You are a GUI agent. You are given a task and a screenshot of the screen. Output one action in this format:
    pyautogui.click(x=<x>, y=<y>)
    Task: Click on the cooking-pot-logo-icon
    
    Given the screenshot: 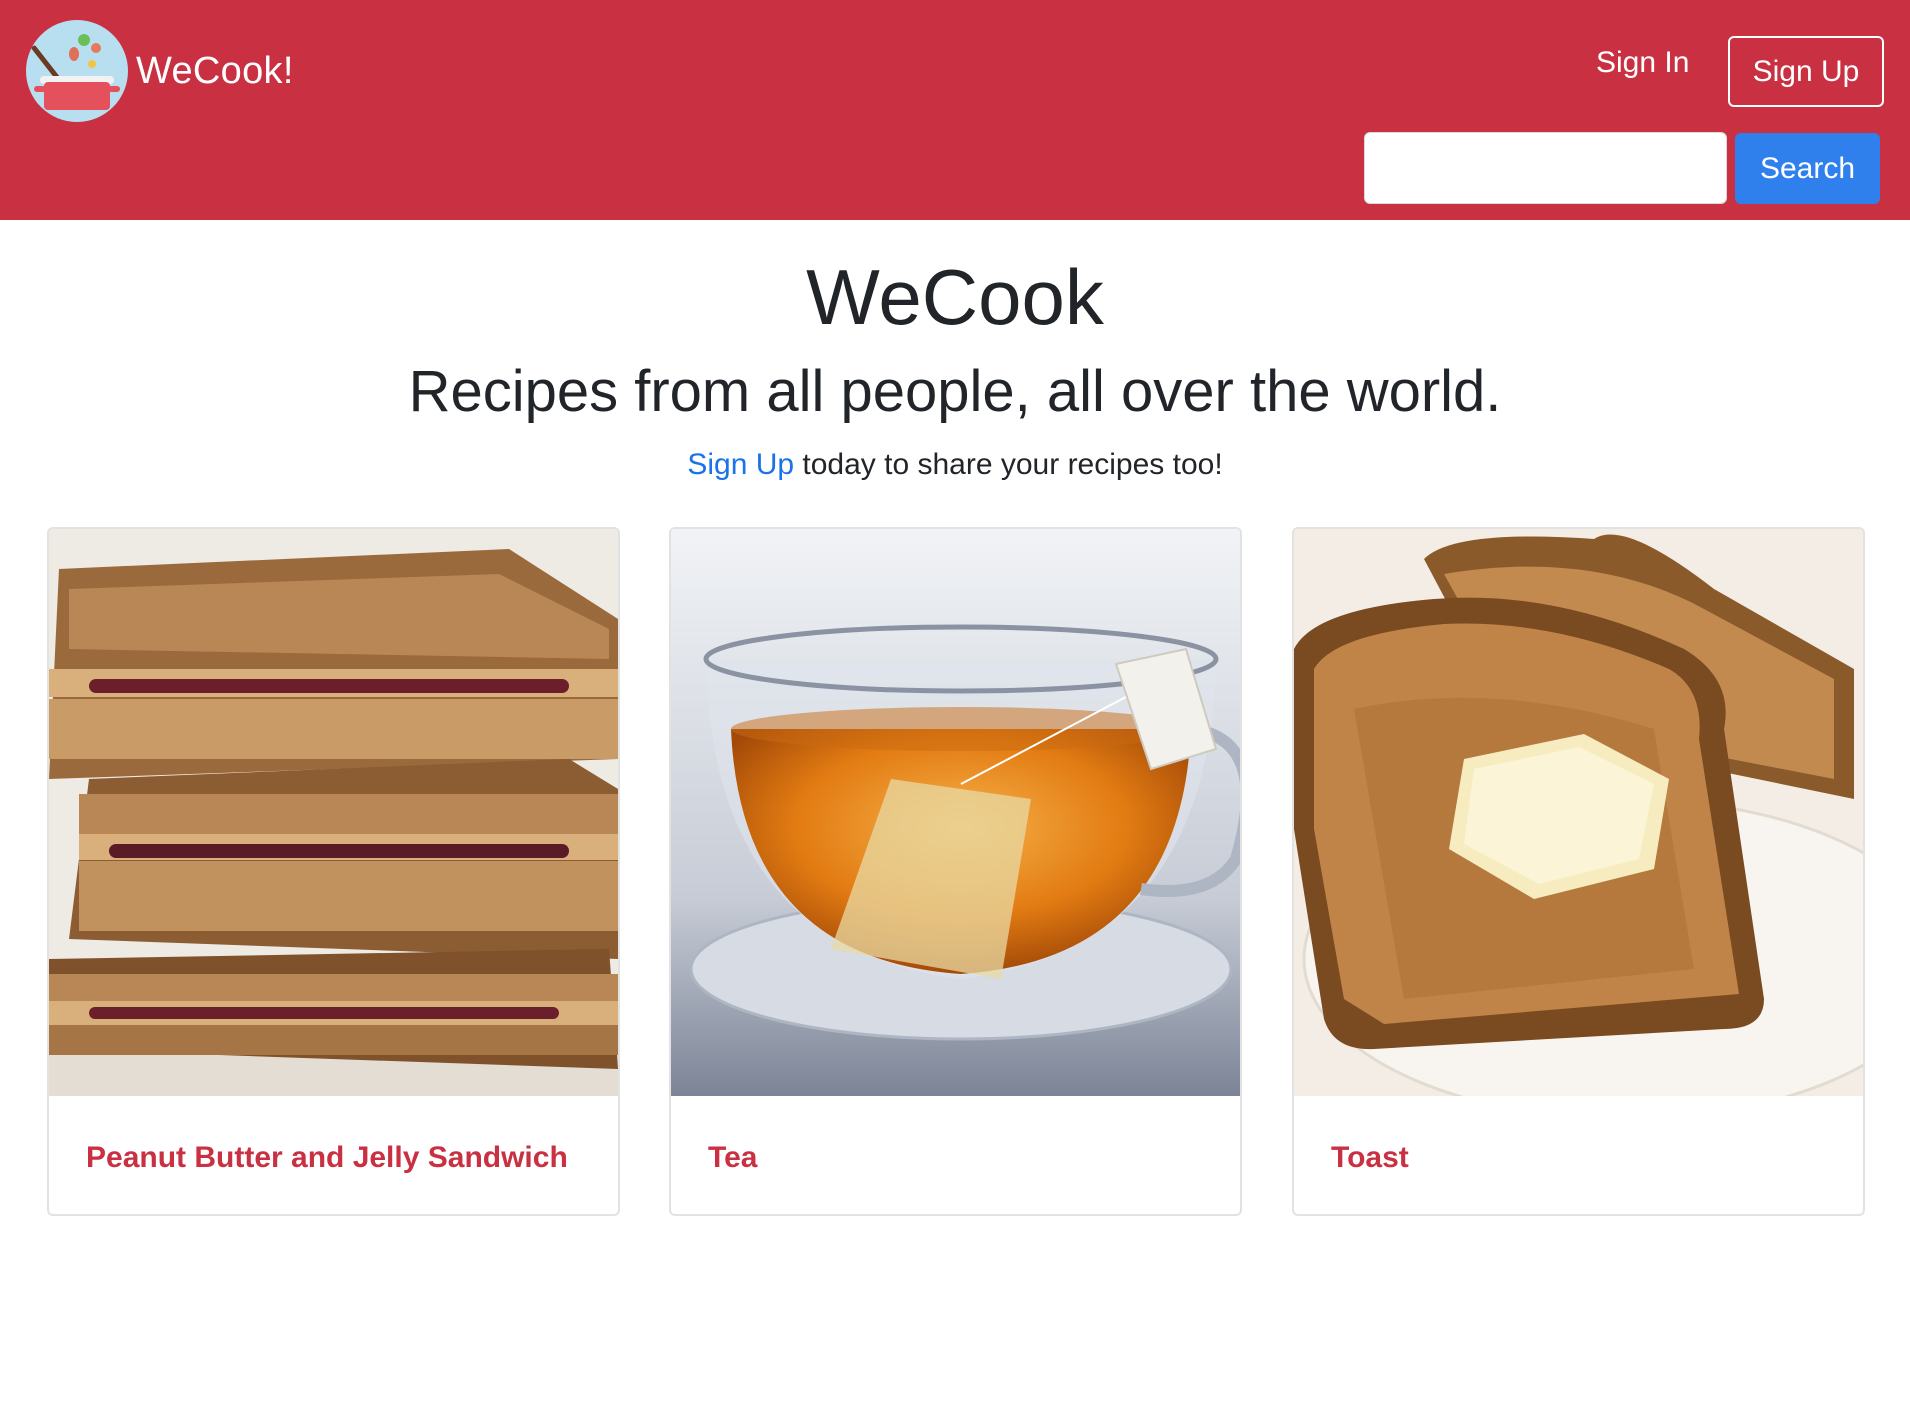 What is the action you would take?
    pyautogui.click(x=77, y=71)
    